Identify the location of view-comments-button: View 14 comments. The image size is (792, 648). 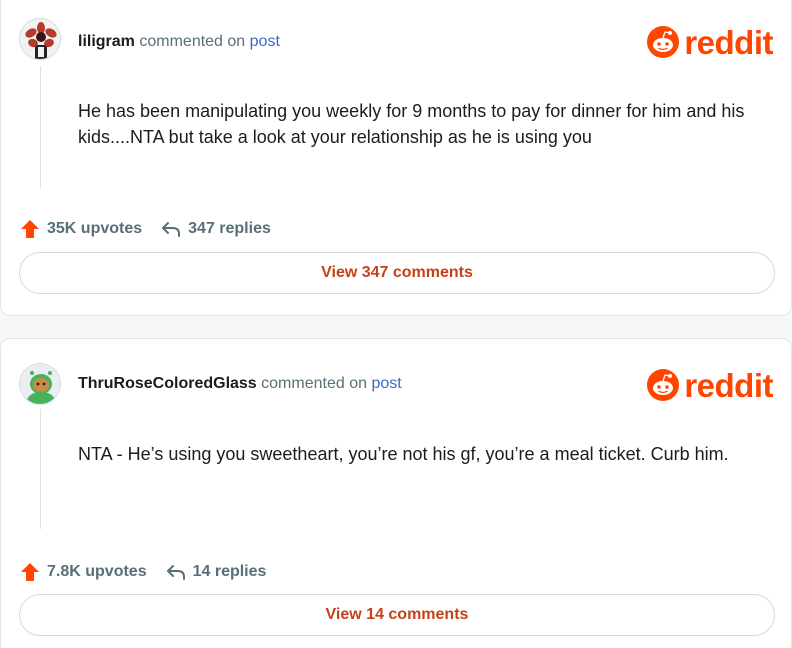
(397, 615).